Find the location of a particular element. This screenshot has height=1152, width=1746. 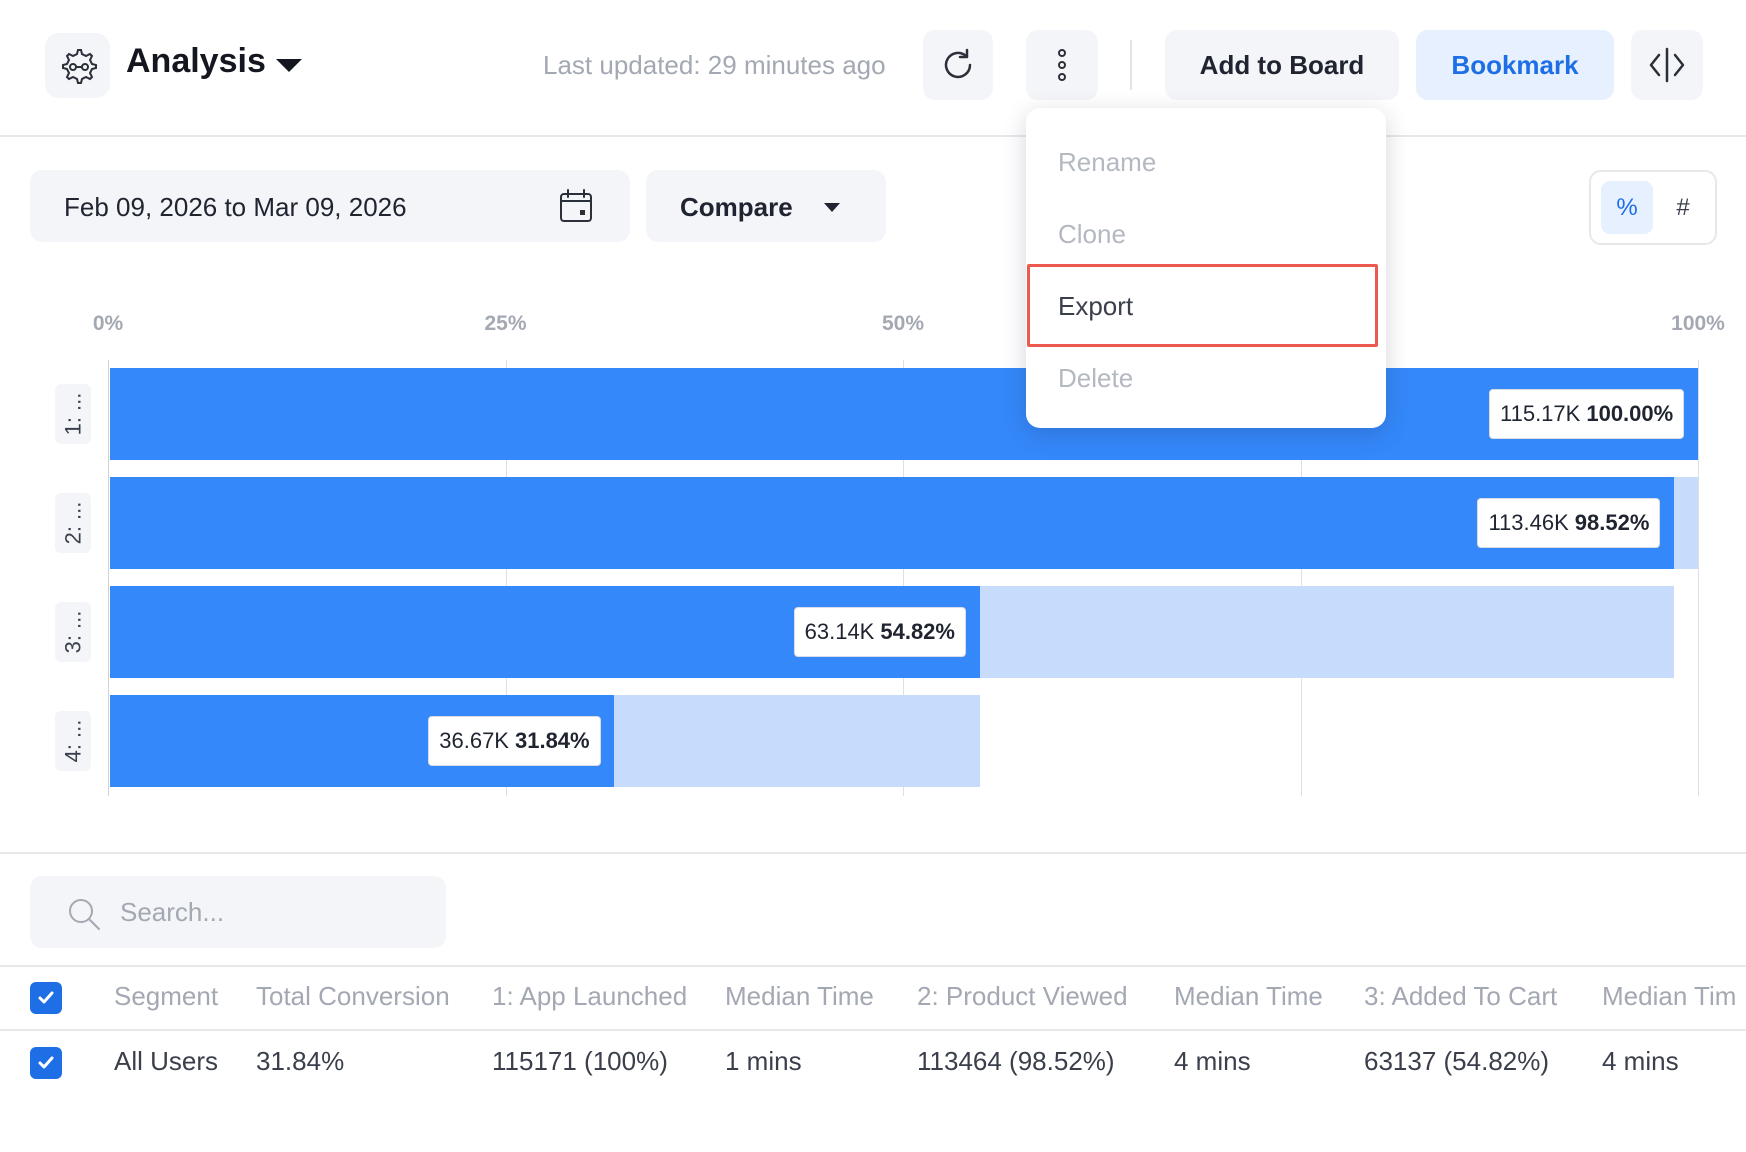

bar-percent-label: 54.82% is located at coordinates (917, 631).